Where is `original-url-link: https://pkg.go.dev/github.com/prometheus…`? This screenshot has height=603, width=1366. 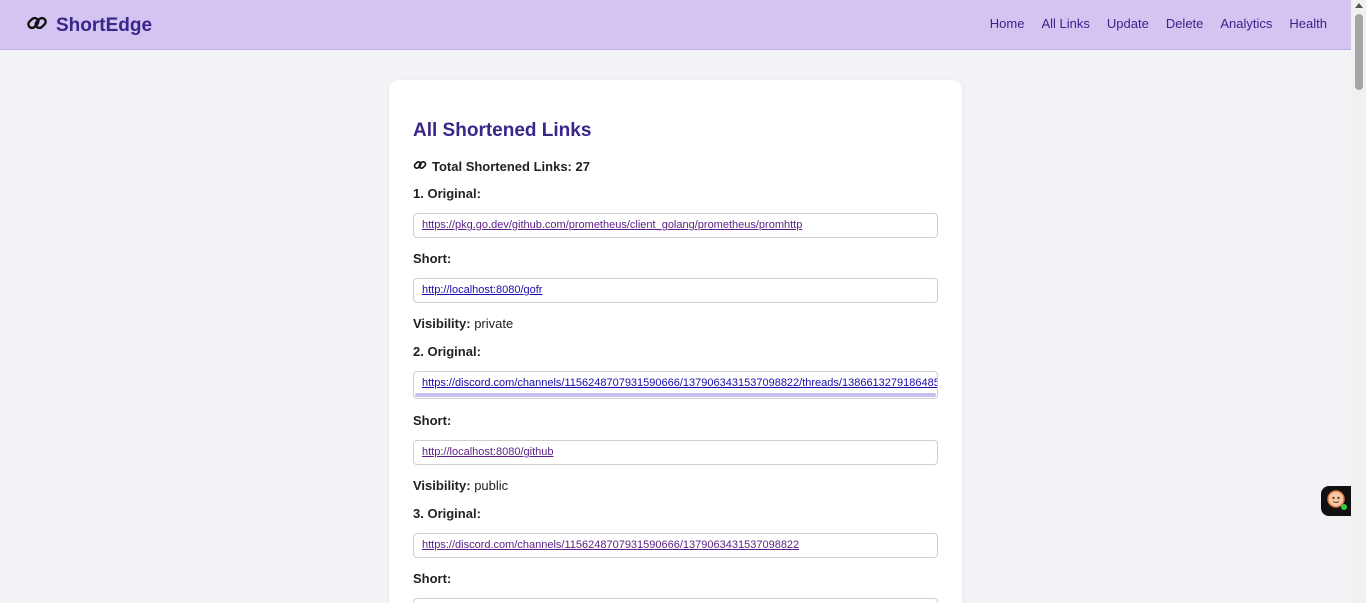 original-url-link: https://pkg.go.dev/github.com/prometheus… is located at coordinates (612, 225).